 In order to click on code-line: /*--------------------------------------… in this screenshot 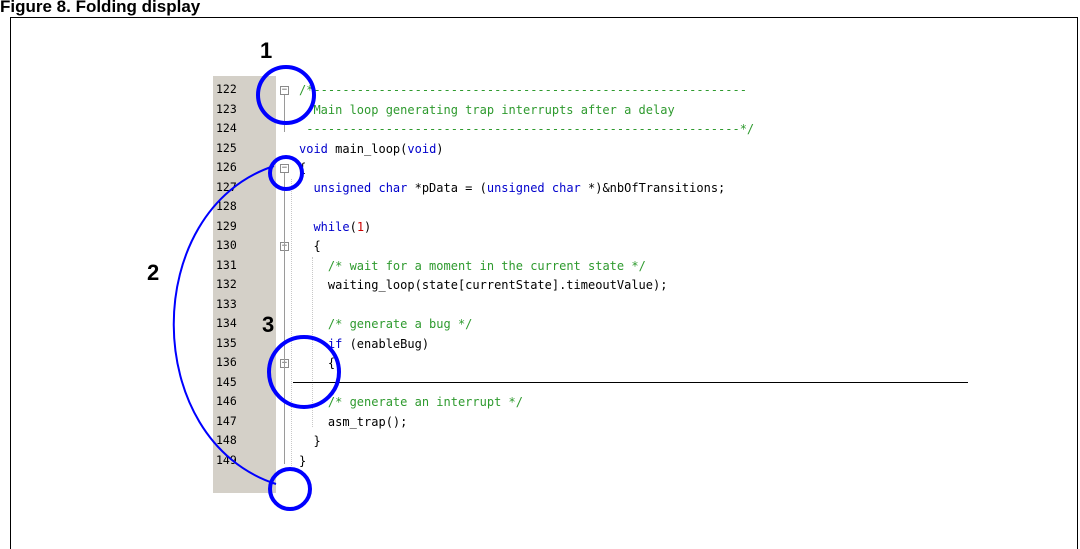, I will do `click(523, 90)`.